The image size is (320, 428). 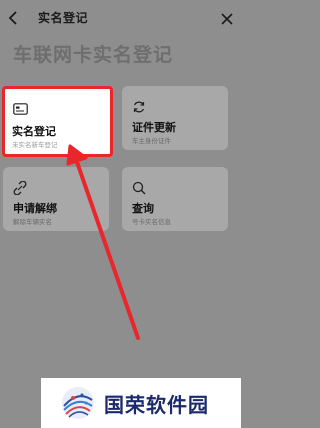 I want to click on card-real-name-registration: 实名登记 未实名新车登记, so click(x=57, y=121).